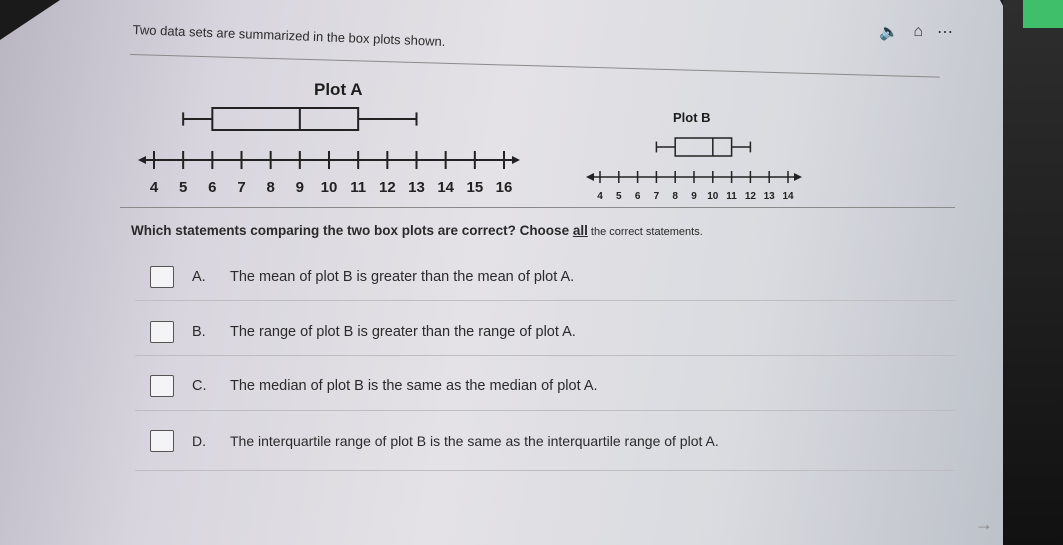 This screenshot has width=1063, height=545. Describe the element at coordinates (1043, 14) in the screenshot. I see `status-strip` at that location.